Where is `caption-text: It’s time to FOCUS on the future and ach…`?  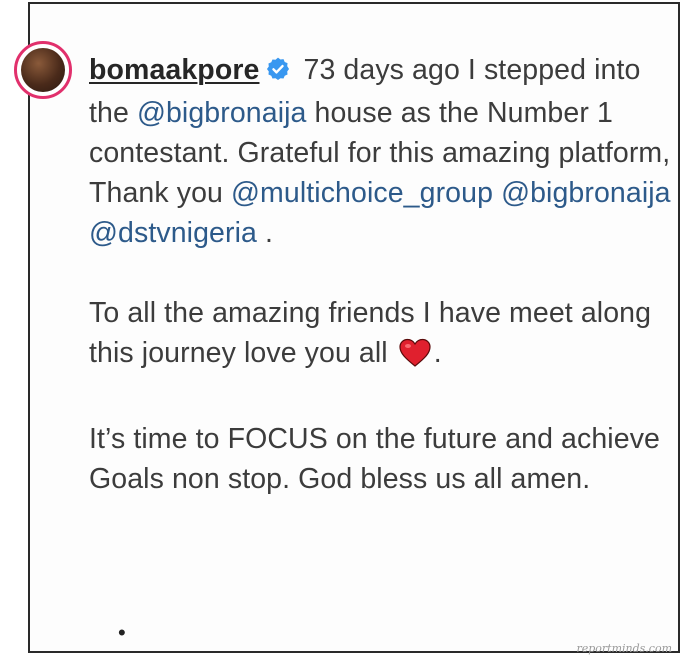
caption-text: It’s time to FOCUS on the future and ach… is located at coordinates (374, 459).